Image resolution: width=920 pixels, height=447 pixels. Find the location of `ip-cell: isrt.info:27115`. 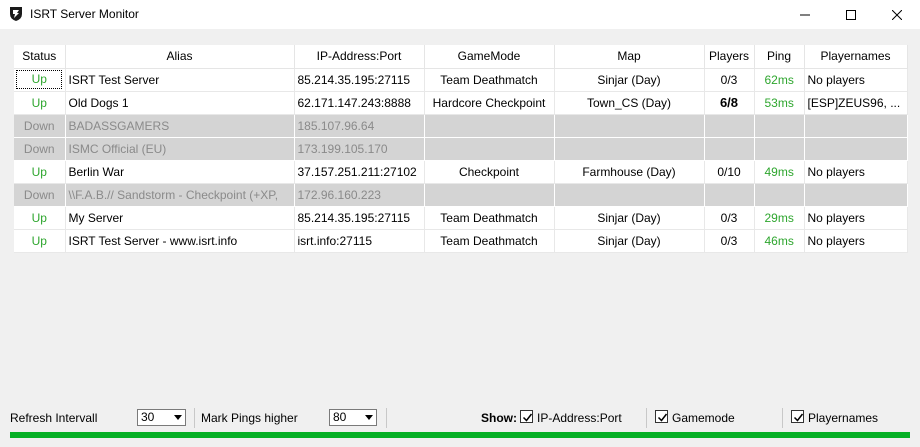

ip-cell: isrt.info:27115 is located at coordinates (359, 241).